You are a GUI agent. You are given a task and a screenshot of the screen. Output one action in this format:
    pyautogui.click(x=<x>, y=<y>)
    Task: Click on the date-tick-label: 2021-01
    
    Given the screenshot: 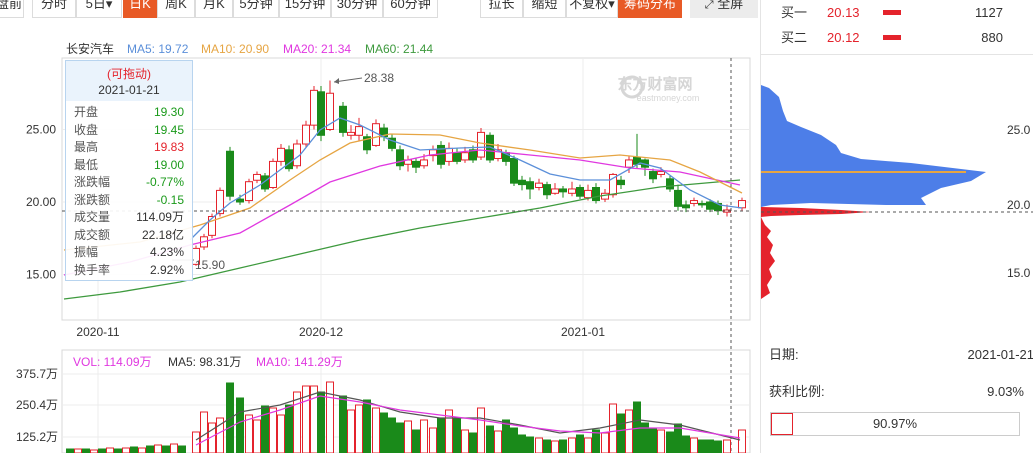 What is the action you would take?
    pyautogui.click(x=583, y=332)
    